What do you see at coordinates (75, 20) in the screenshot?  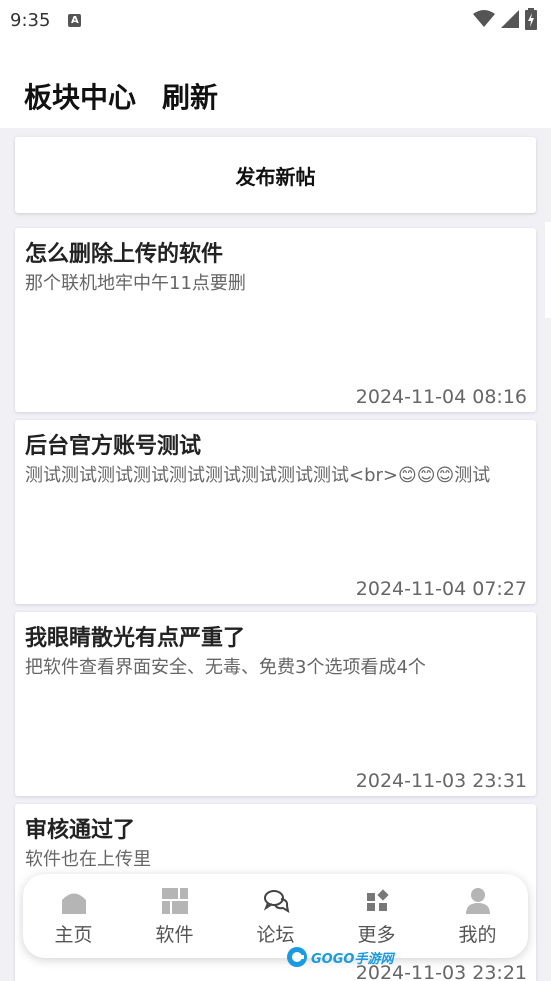 I see `notification-badge: A` at bounding box center [75, 20].